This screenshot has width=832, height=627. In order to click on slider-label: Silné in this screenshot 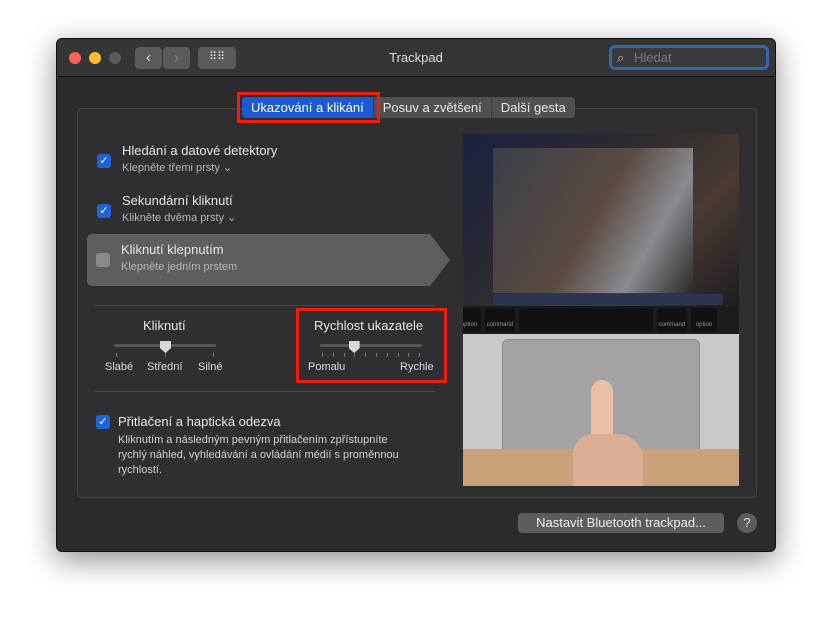, I will do `click(210, 367)`.